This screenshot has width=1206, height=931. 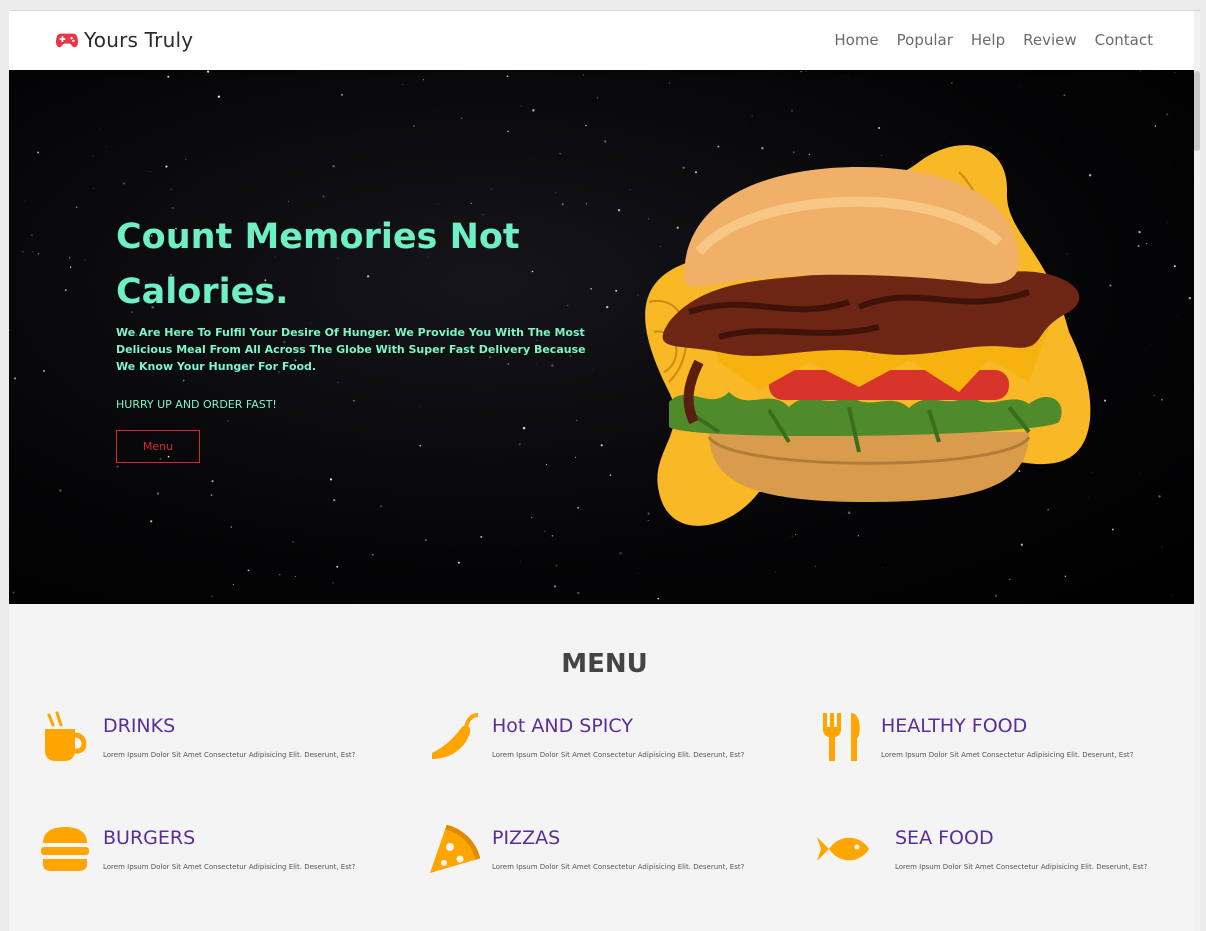 I want to click on fish-icon, so click(x=843, y=849).